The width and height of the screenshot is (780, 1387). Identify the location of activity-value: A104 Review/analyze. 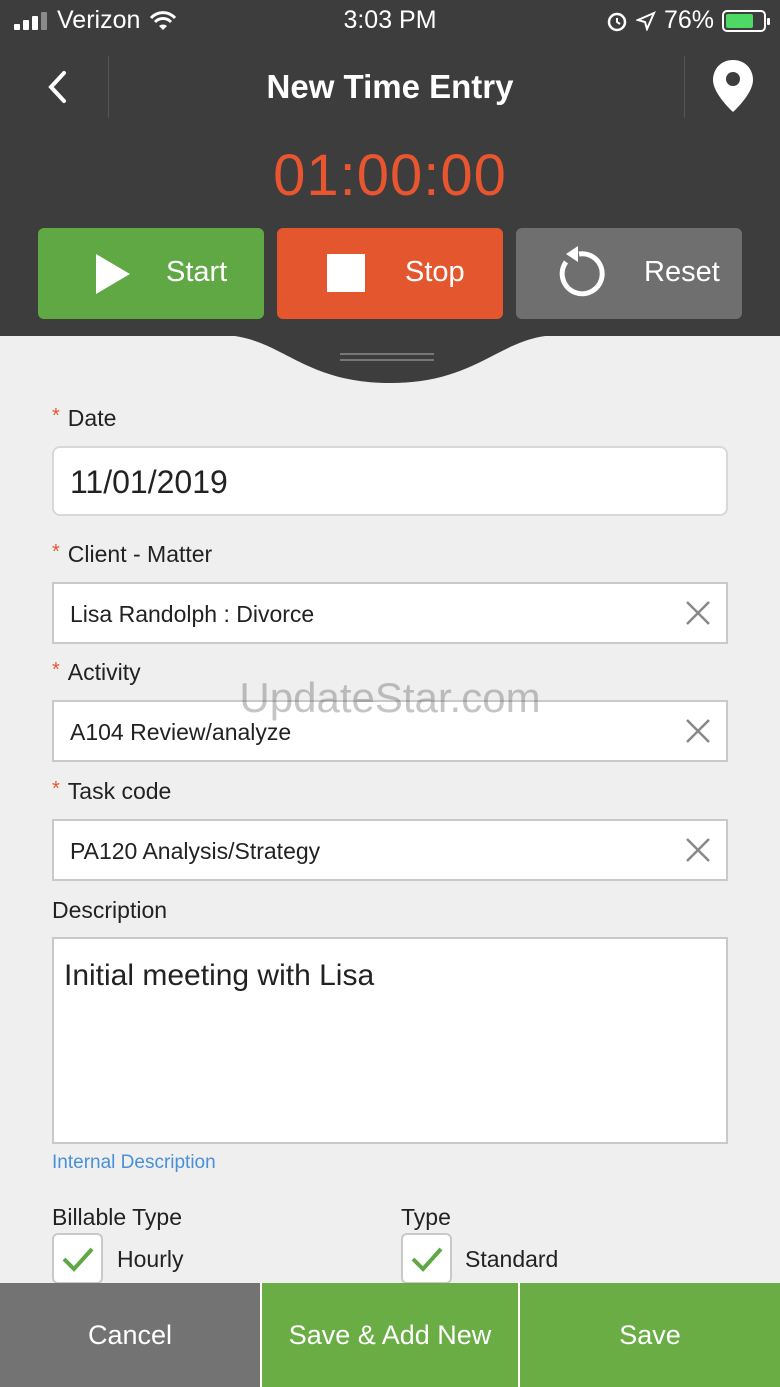
(181, 732).